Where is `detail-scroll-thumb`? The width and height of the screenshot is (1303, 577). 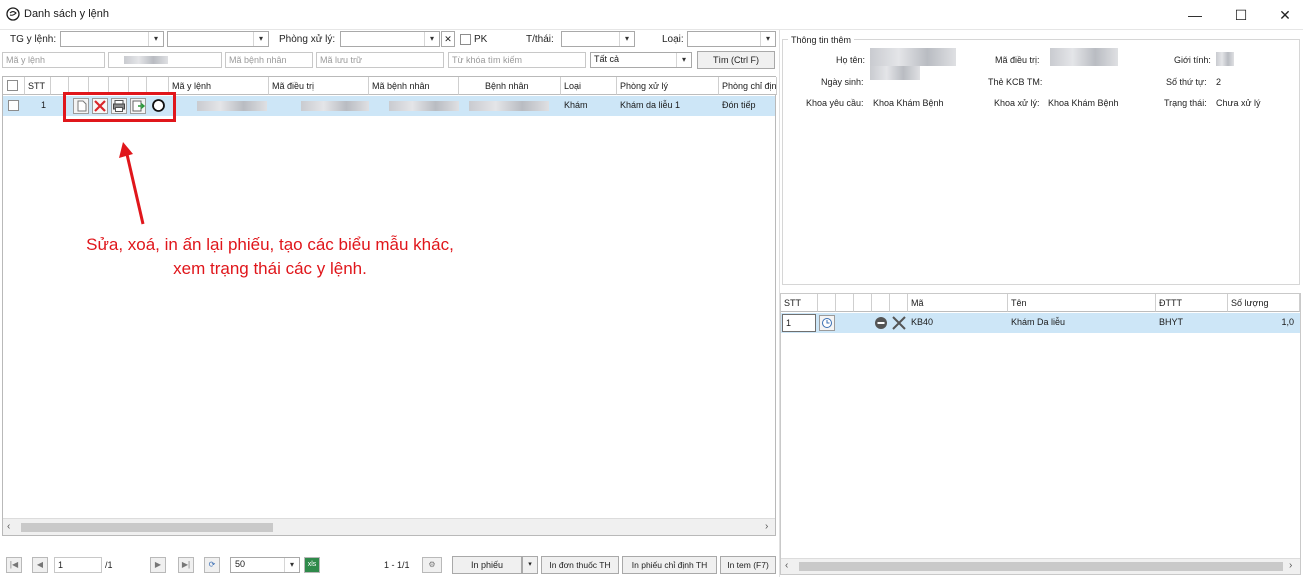
detail-scroll-thumb is located at coordinates (1041, 566).